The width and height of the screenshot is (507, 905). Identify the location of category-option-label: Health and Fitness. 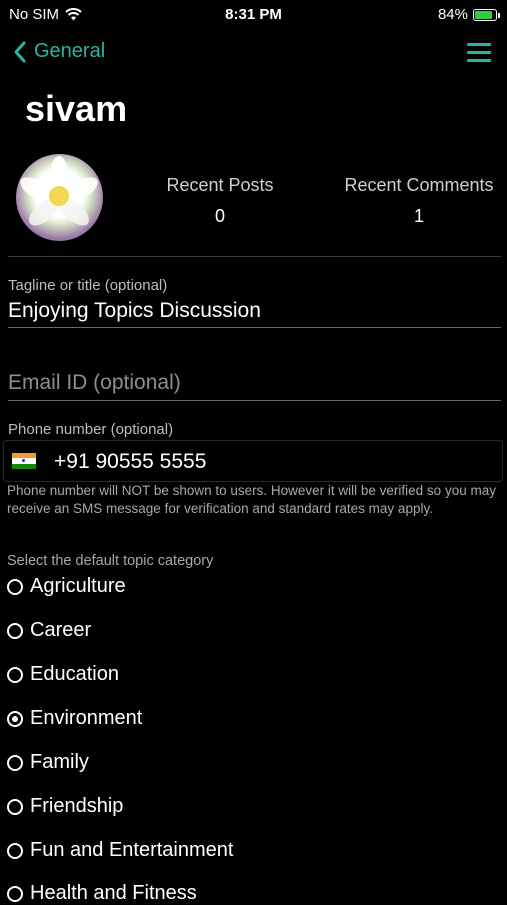
(113, 893).